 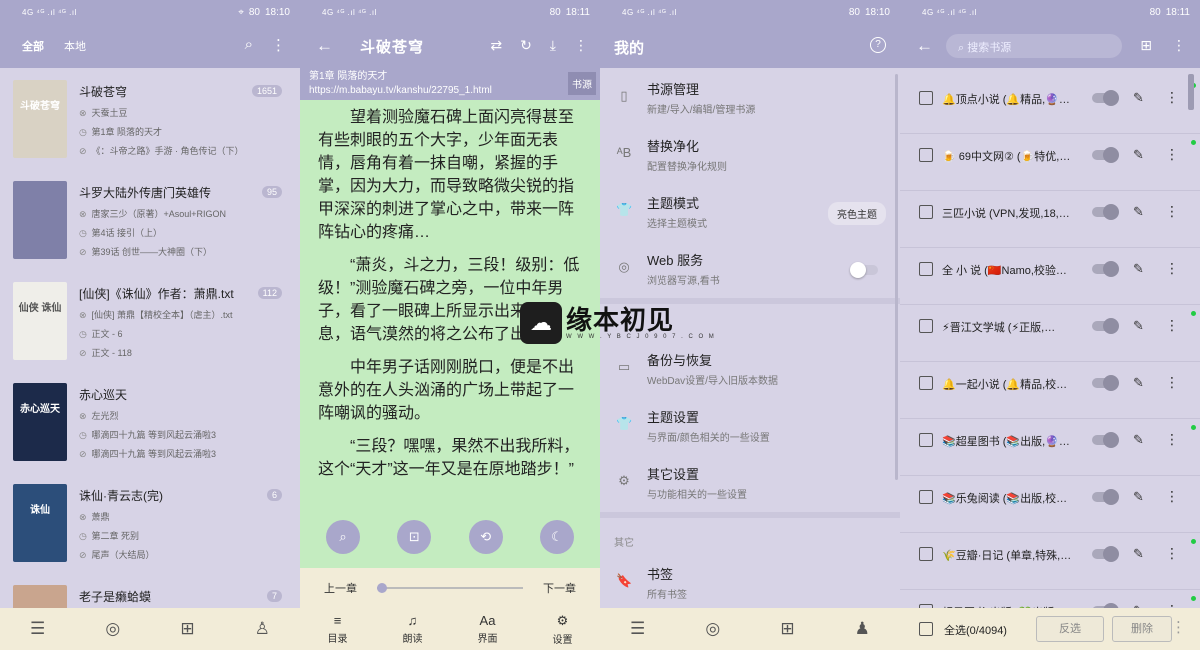 I want to click on menu-item-backup: ▭ 备份与恢复 WebDav设置/导入旧版本数据, so click(x=750, y=367).